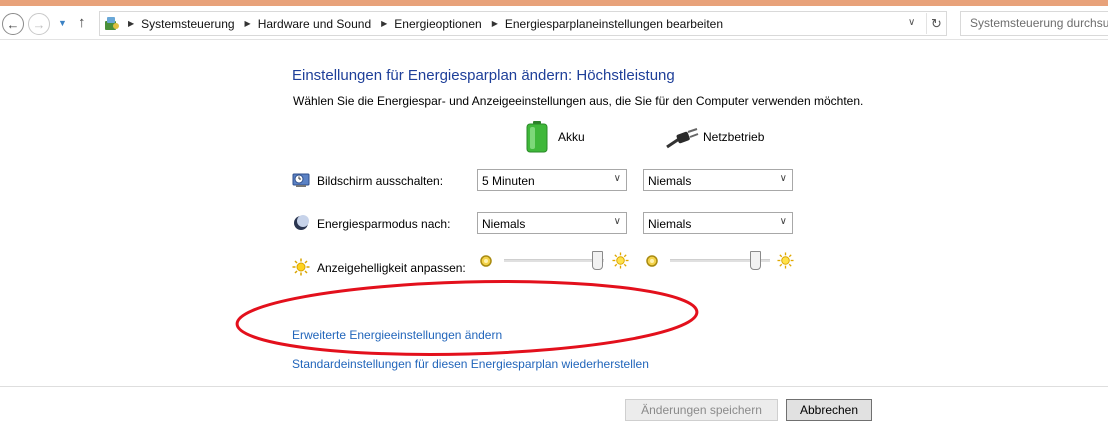 This screenshot has height=448, width=1108. I want to click on control-panel-icon, so click(112, 23).